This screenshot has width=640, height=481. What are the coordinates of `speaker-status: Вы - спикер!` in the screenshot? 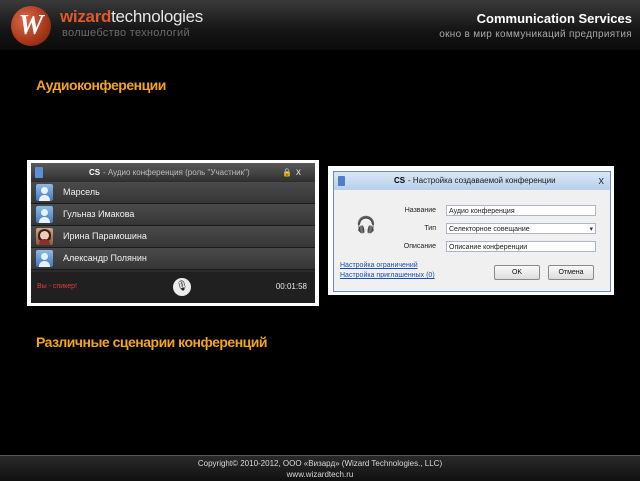 It's located at (57, 286).